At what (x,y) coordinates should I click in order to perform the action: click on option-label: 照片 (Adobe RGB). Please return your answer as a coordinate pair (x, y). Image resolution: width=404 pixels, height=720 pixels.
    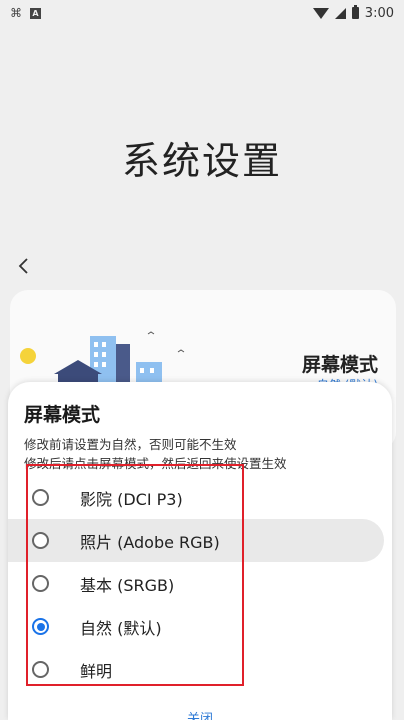
    Looking at the image, I should click on (150, 542).